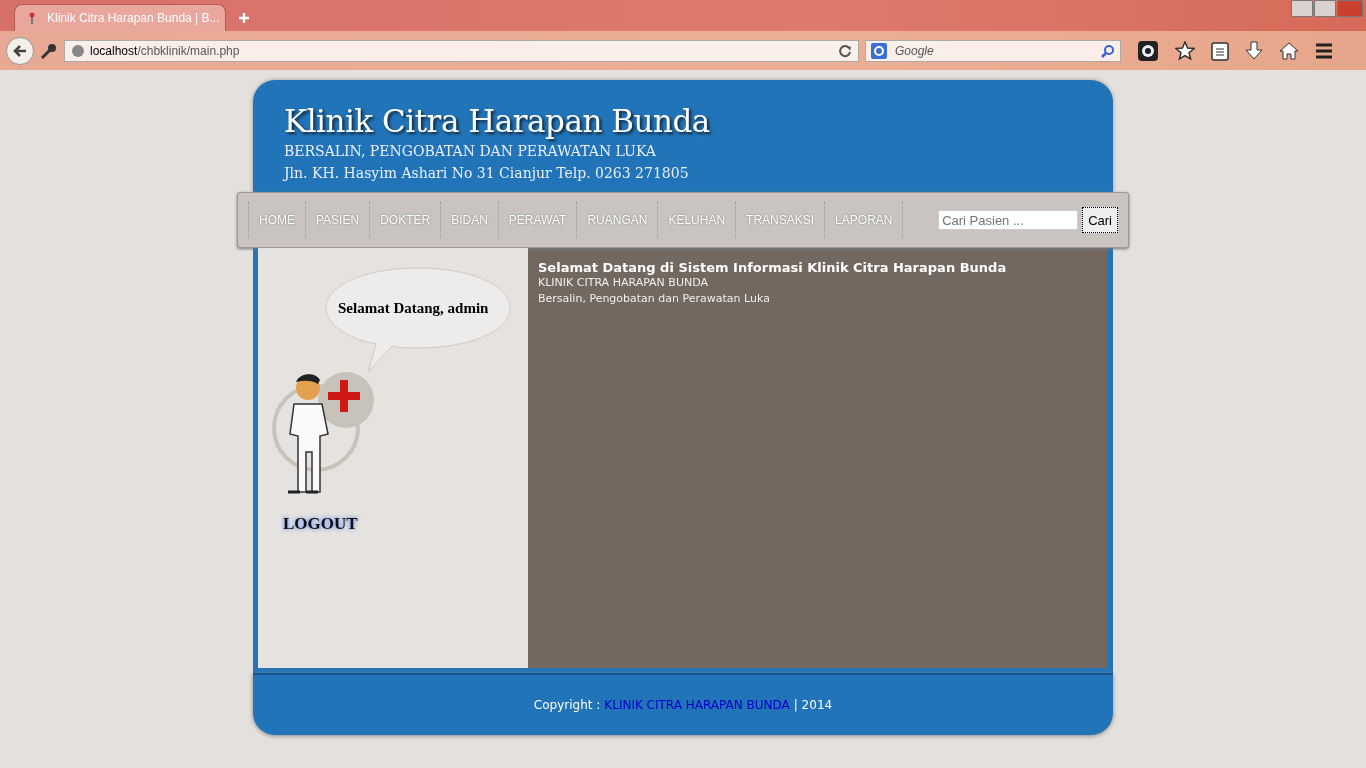  Describe the element at coordinates (470, 220) in the screenshot. I see `menu-item: BIDAN` at that location.